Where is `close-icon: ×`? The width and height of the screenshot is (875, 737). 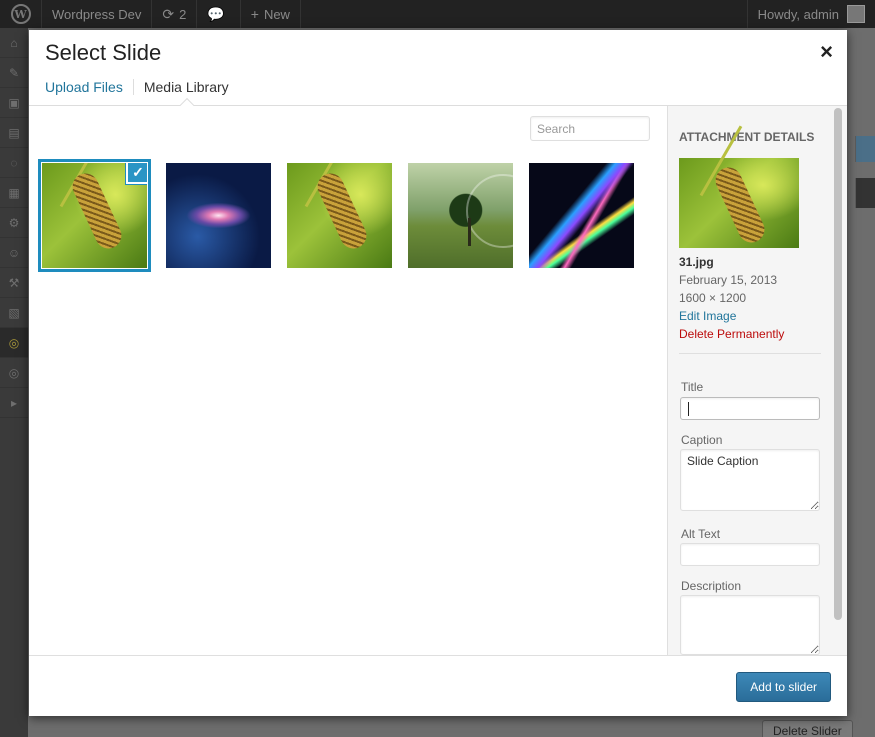 close-icon: × is located at coordinates (826, 52).